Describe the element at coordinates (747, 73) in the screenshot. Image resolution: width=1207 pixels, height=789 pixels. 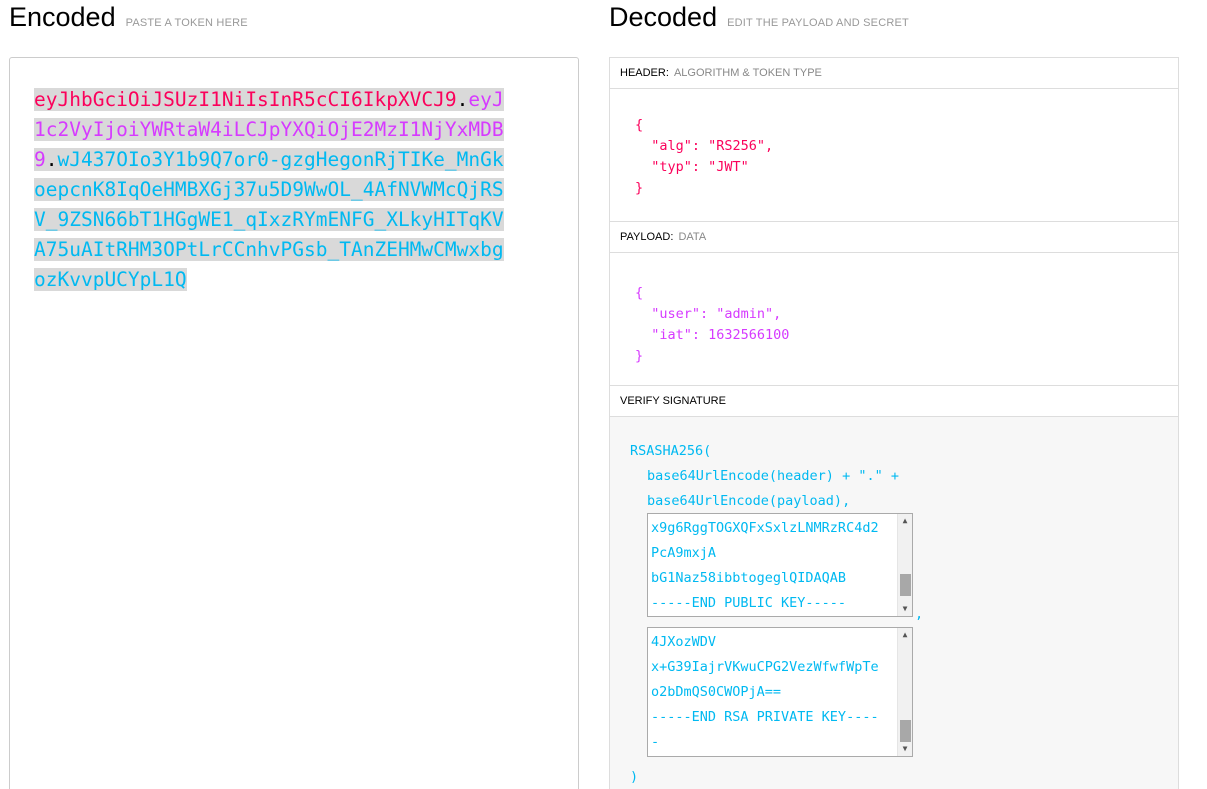
I see `header-sublabel: ALGORITHM & TOKEN TYPE` at that location.